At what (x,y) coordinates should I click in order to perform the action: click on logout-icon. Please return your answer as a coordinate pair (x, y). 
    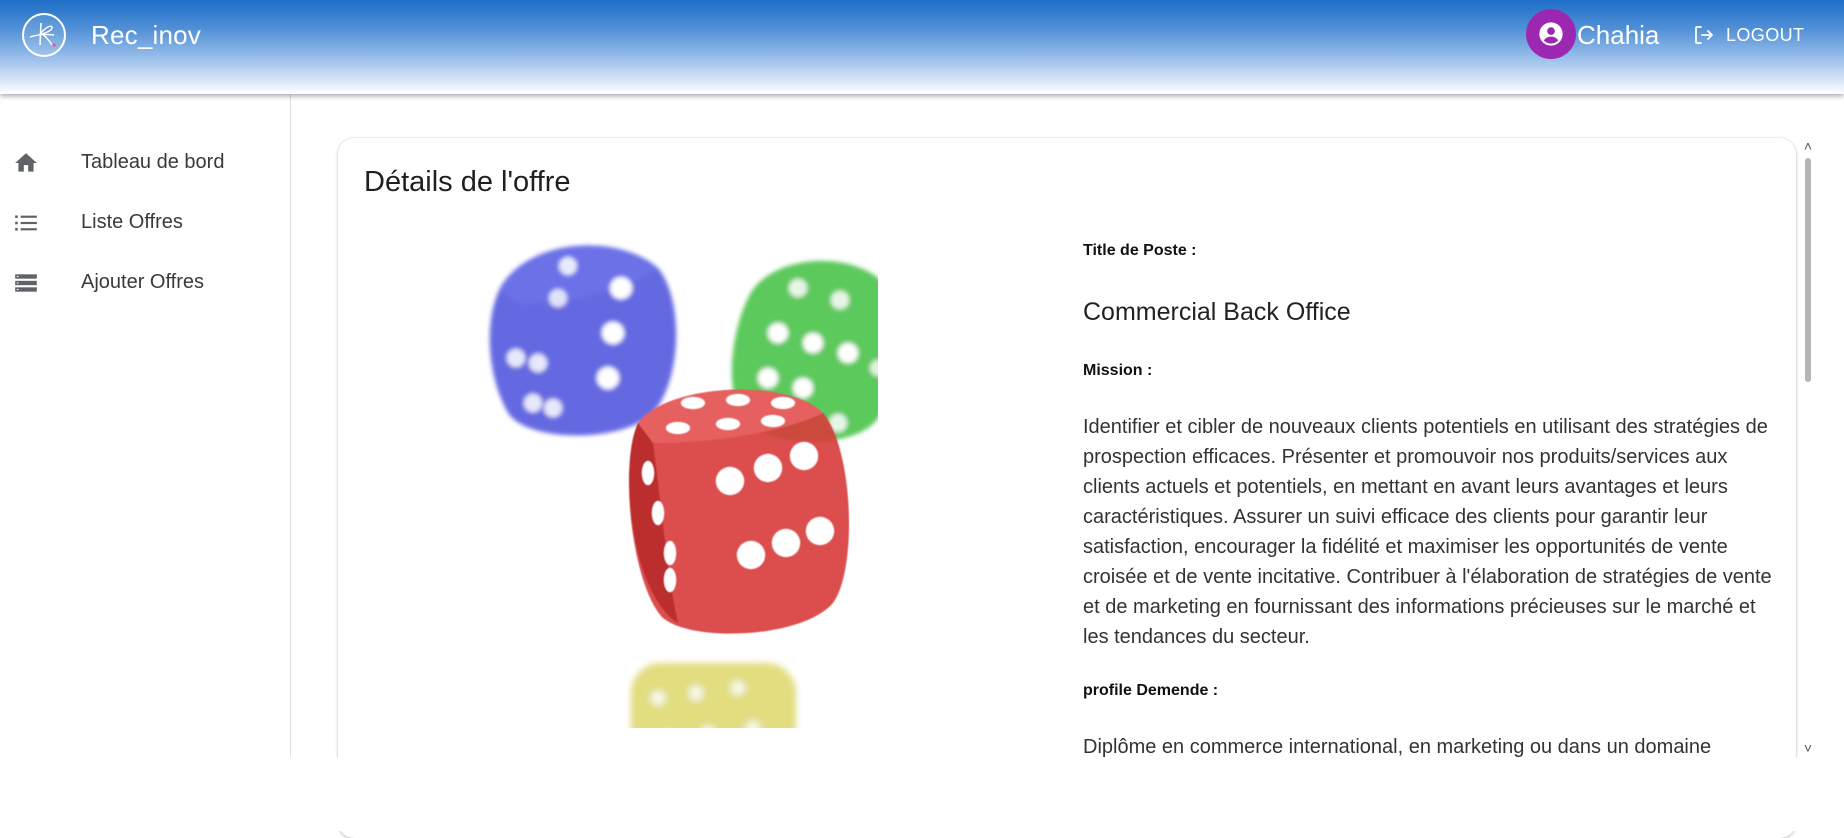
    Looking at the image, I should click on (1704, 35).